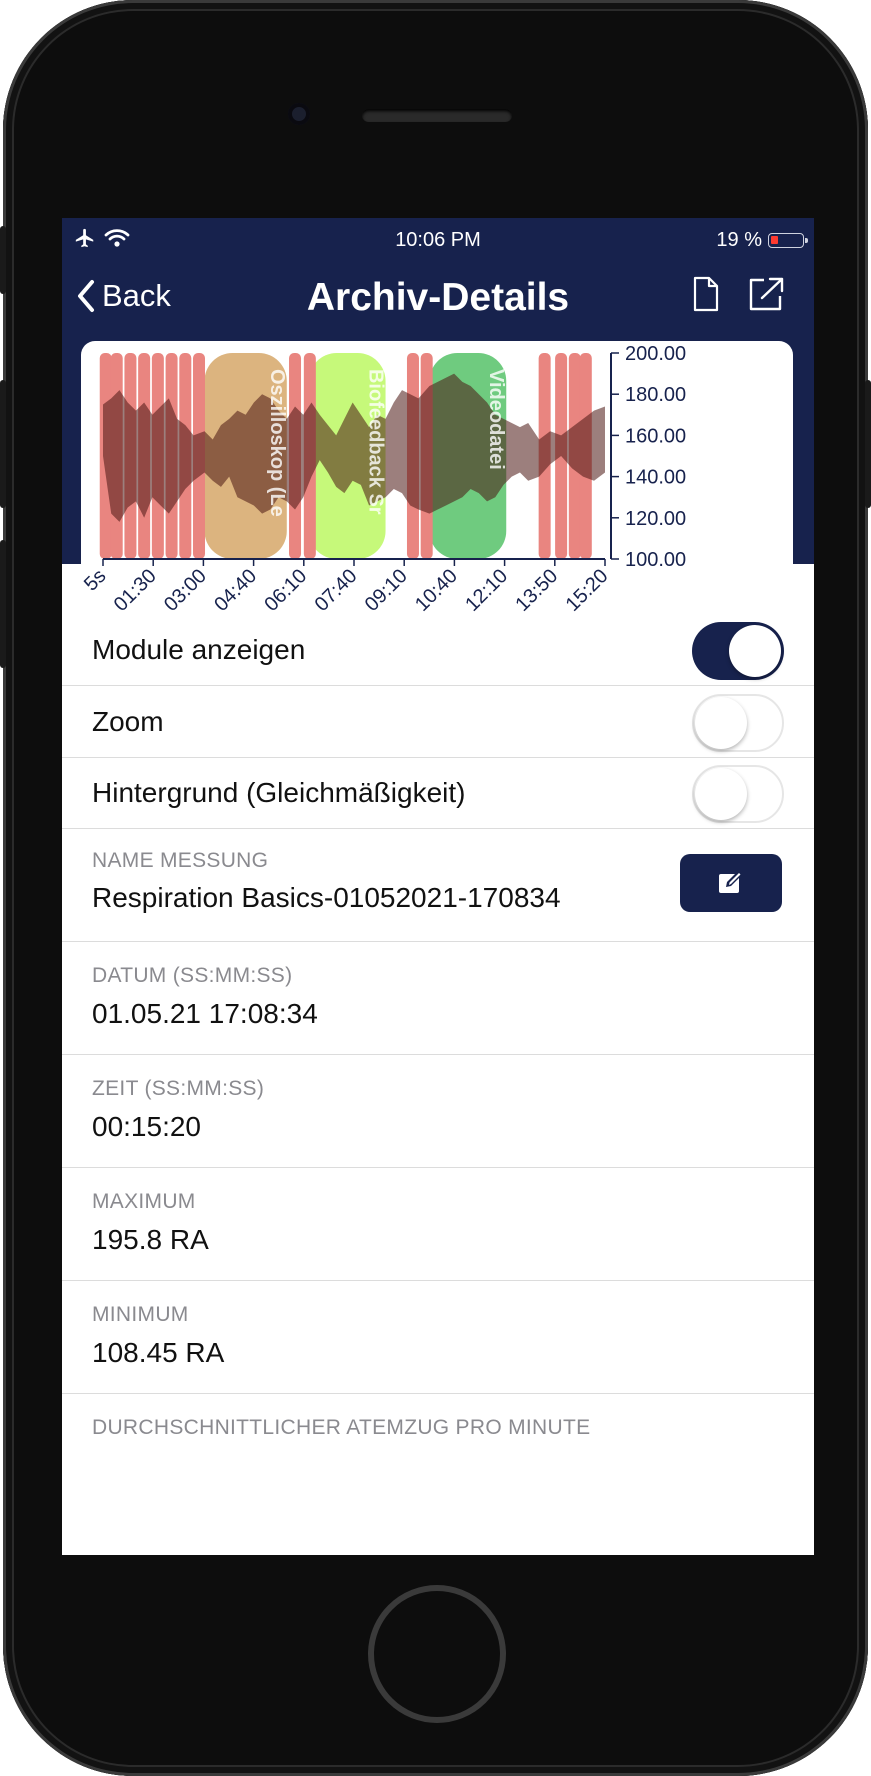 Image resolution: width=871 pixels, height=1776 pixels. What do you see at coordinates (341, 1427) in the screenshot?
I see `avg-breath-label: DURCHSCHNITTLICHER ATEMZUG PRO MINUTE` at bounding box center [341, 1427].